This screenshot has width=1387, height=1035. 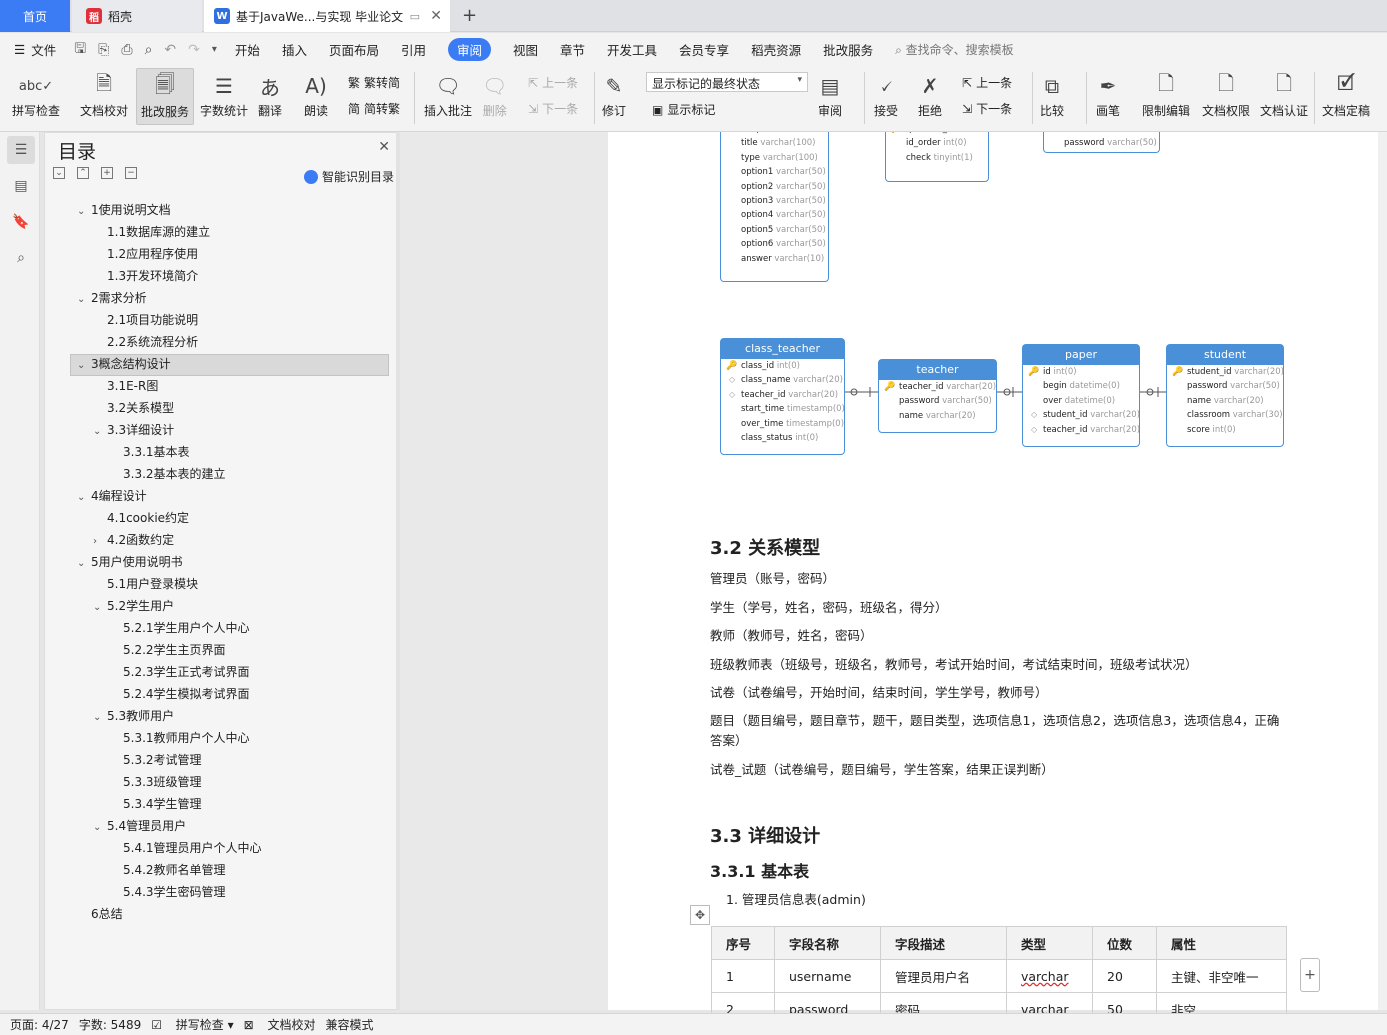 I want to click on toc-item: ⌄ 3.3详细设计, so click(x=133, y=430).